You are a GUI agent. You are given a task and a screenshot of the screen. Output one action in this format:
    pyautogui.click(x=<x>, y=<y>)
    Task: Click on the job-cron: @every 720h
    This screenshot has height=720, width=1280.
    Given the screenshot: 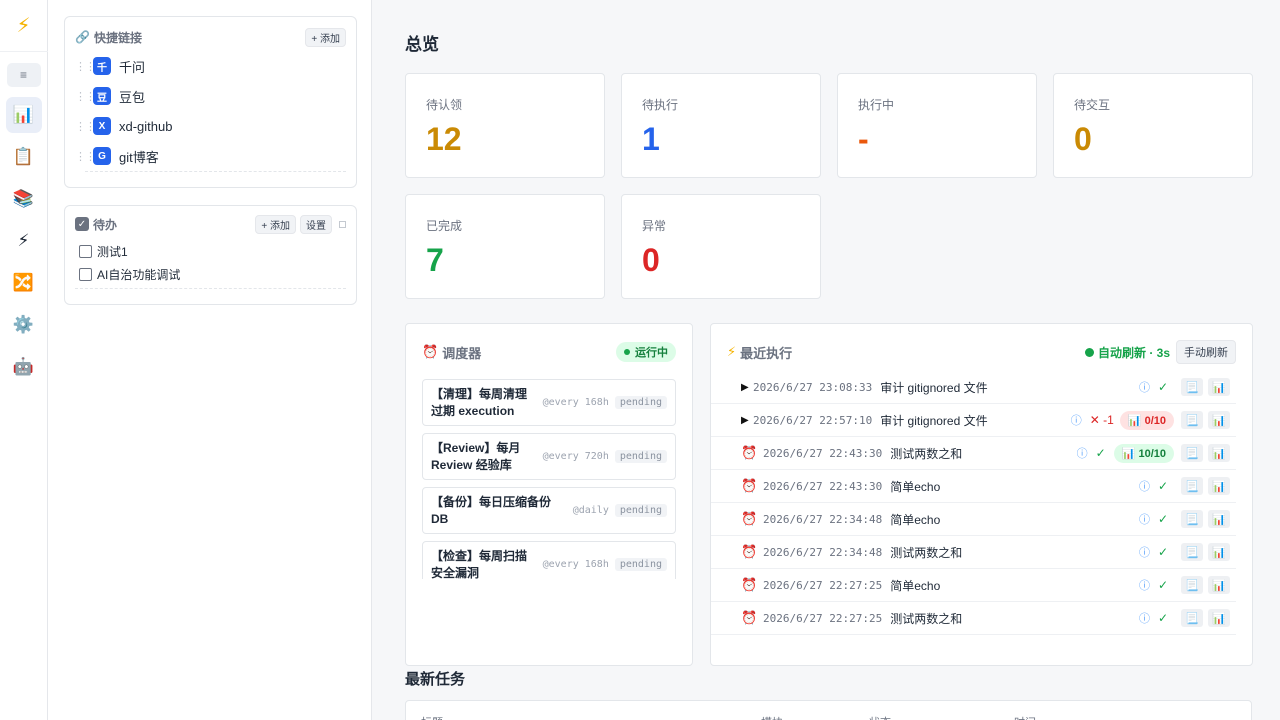 What is the action you would take?
    pyautogui.click(x=575, y=456)
    